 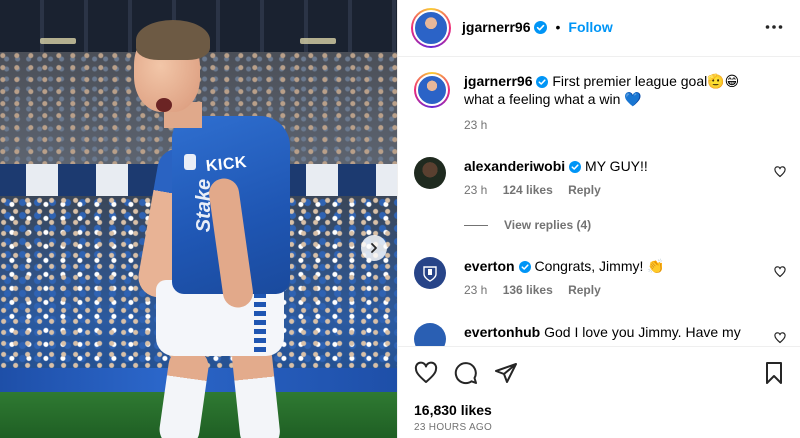 I want to click on comment-body: Congrats, Jimmy! 👏, so click(x=599, y=266).